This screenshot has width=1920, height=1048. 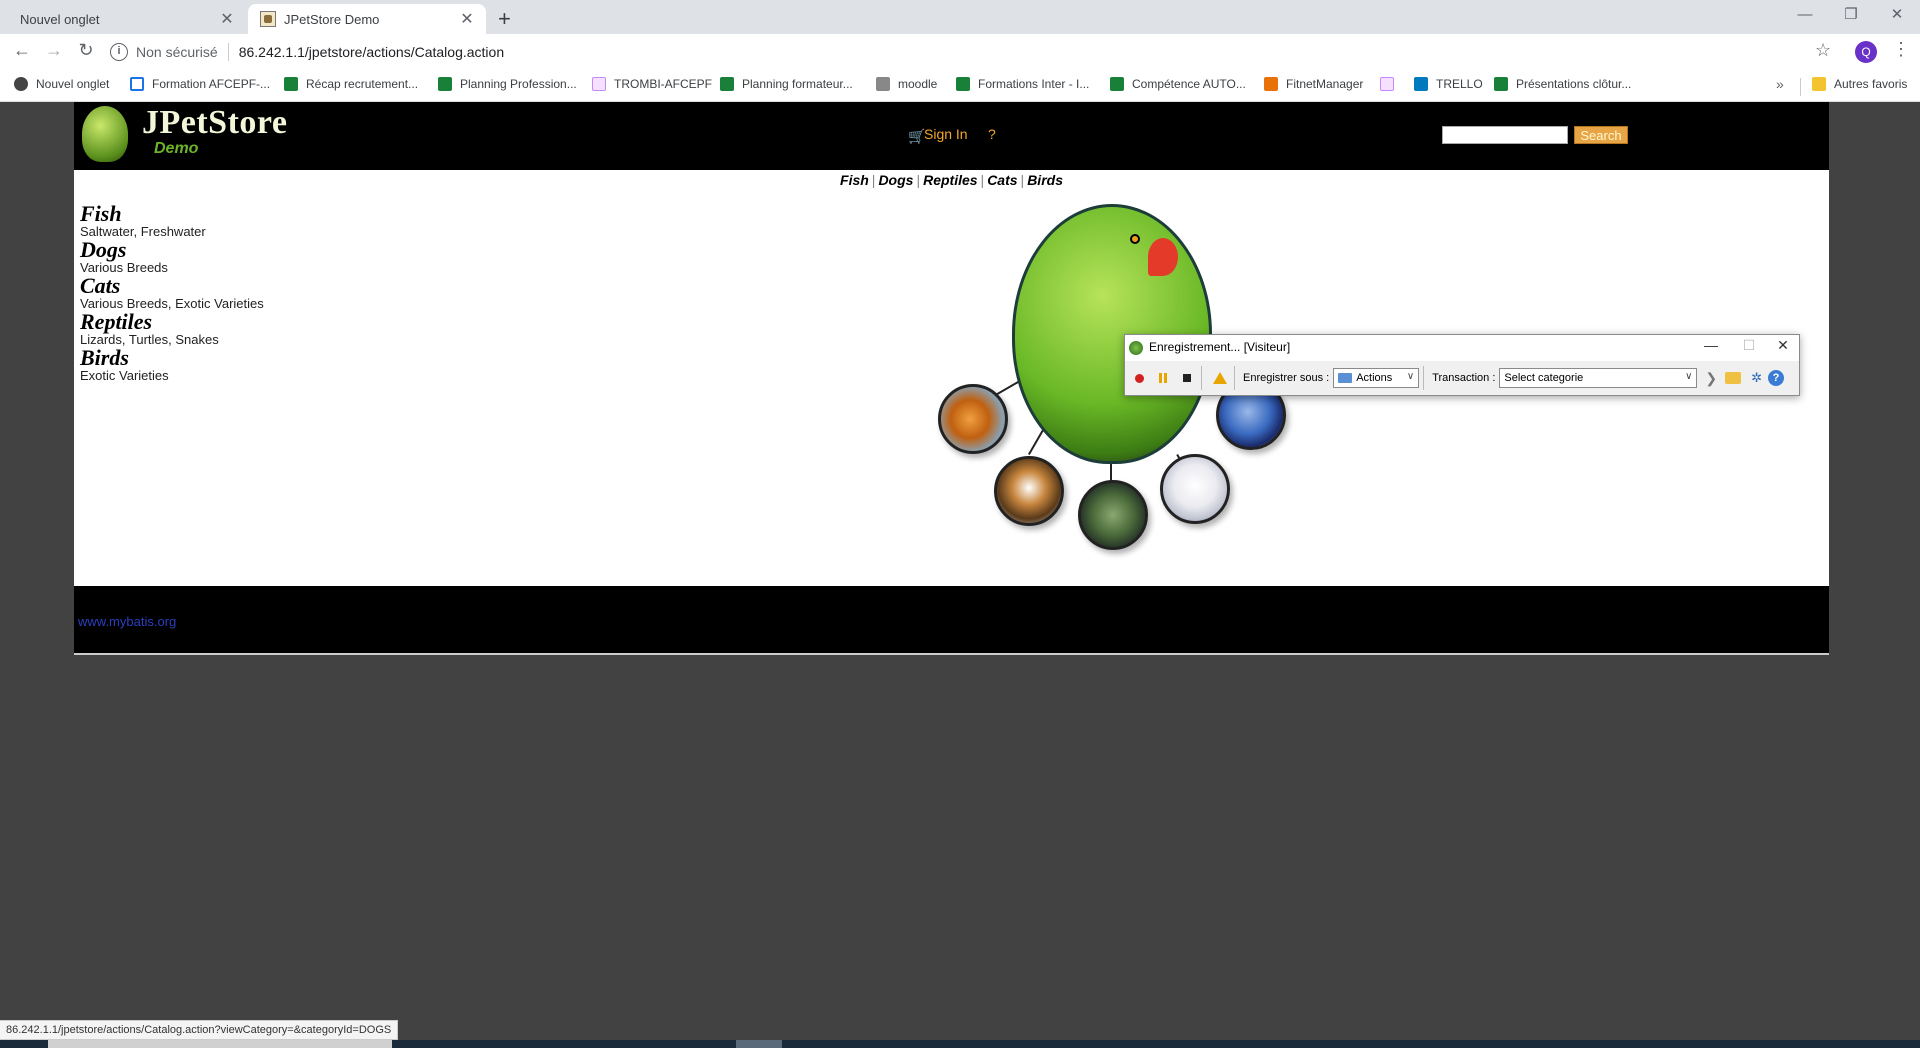 I want to click on menu-dots-icon: ⋮, so click(x=1901, y=49).